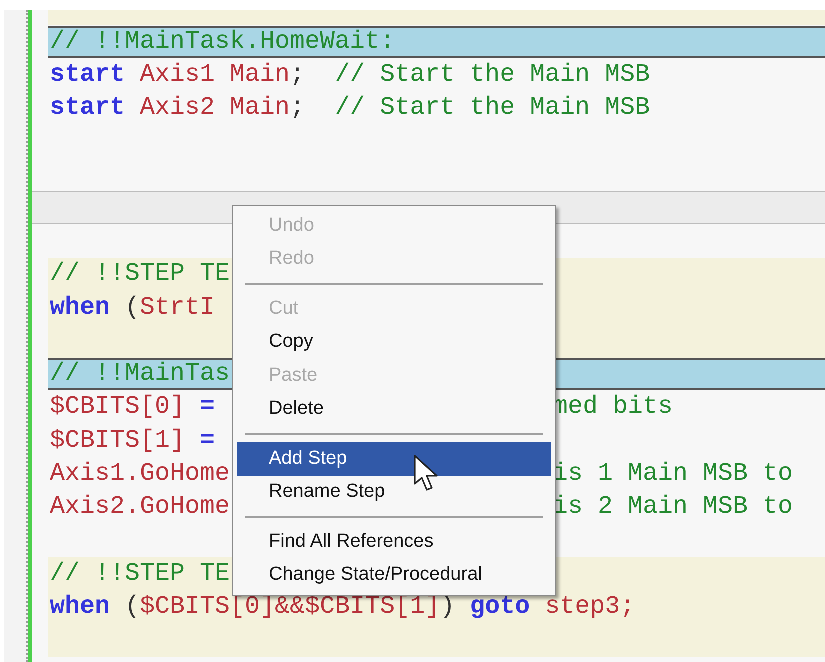  I want to click on code-line: Axis2.GoHome, so click(140, 507).